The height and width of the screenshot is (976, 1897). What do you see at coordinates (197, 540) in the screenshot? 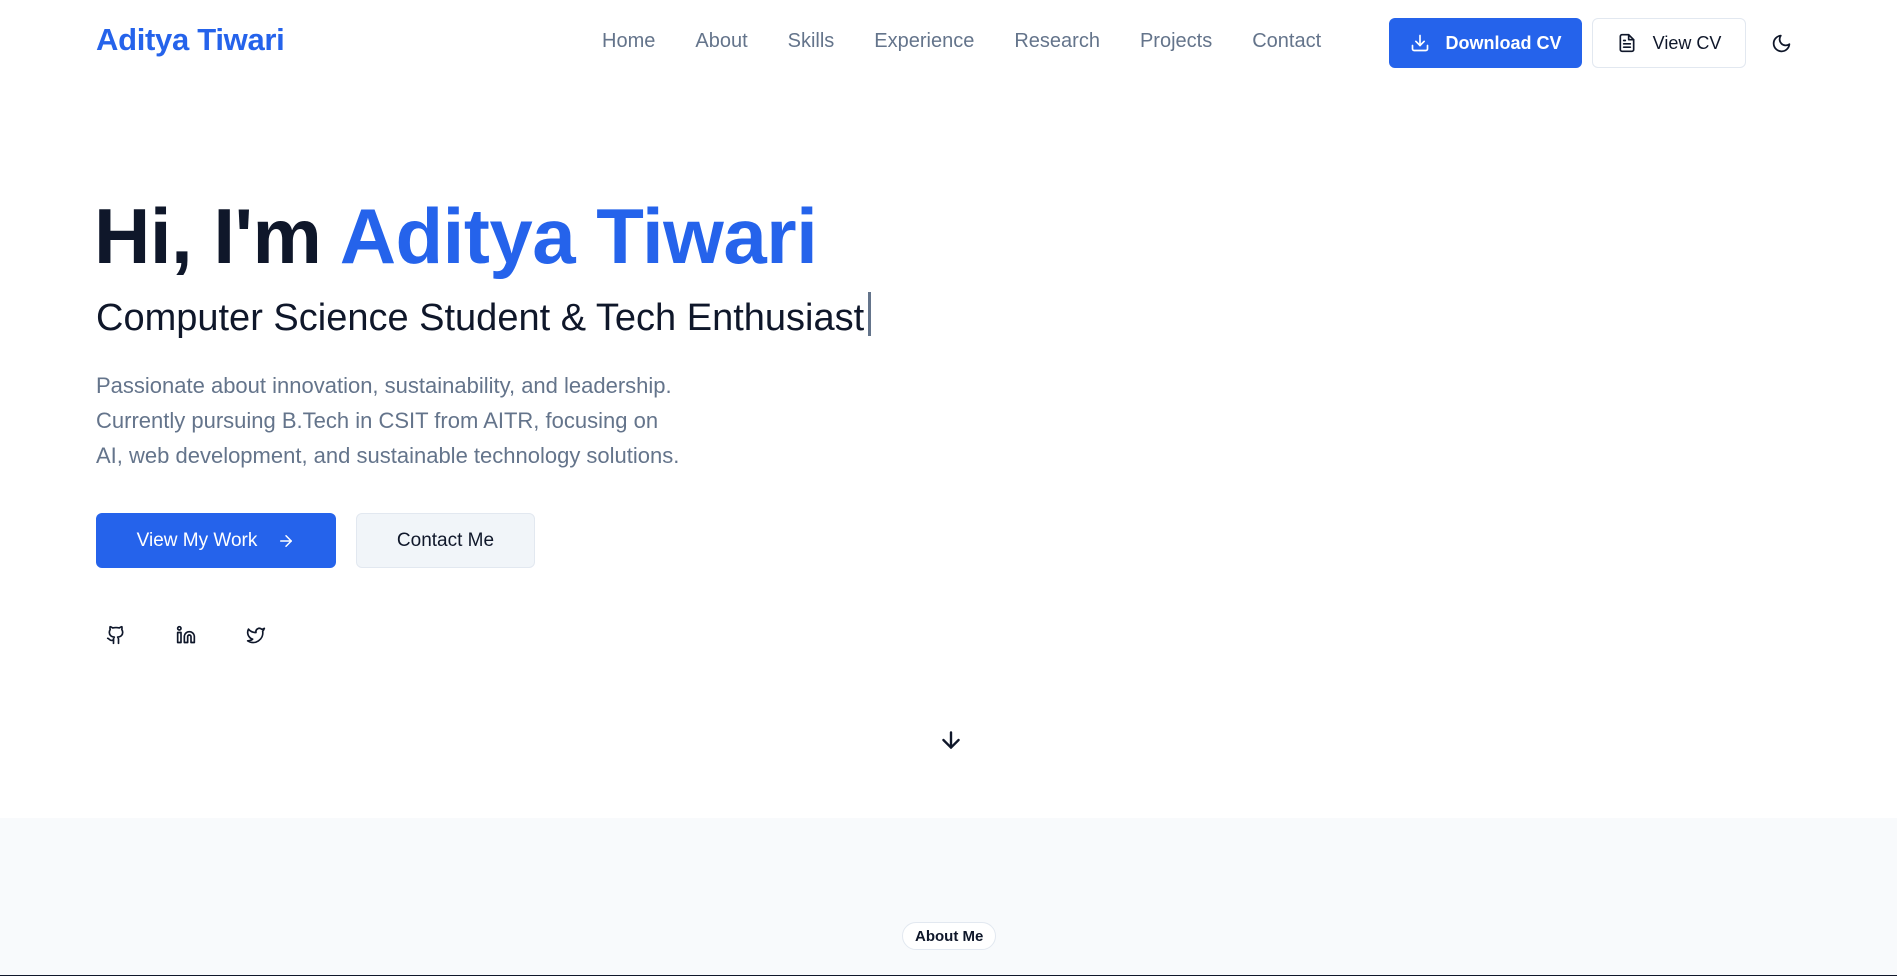
I see `view-my-work-label: View My Work` at bounding box center [197, 540].